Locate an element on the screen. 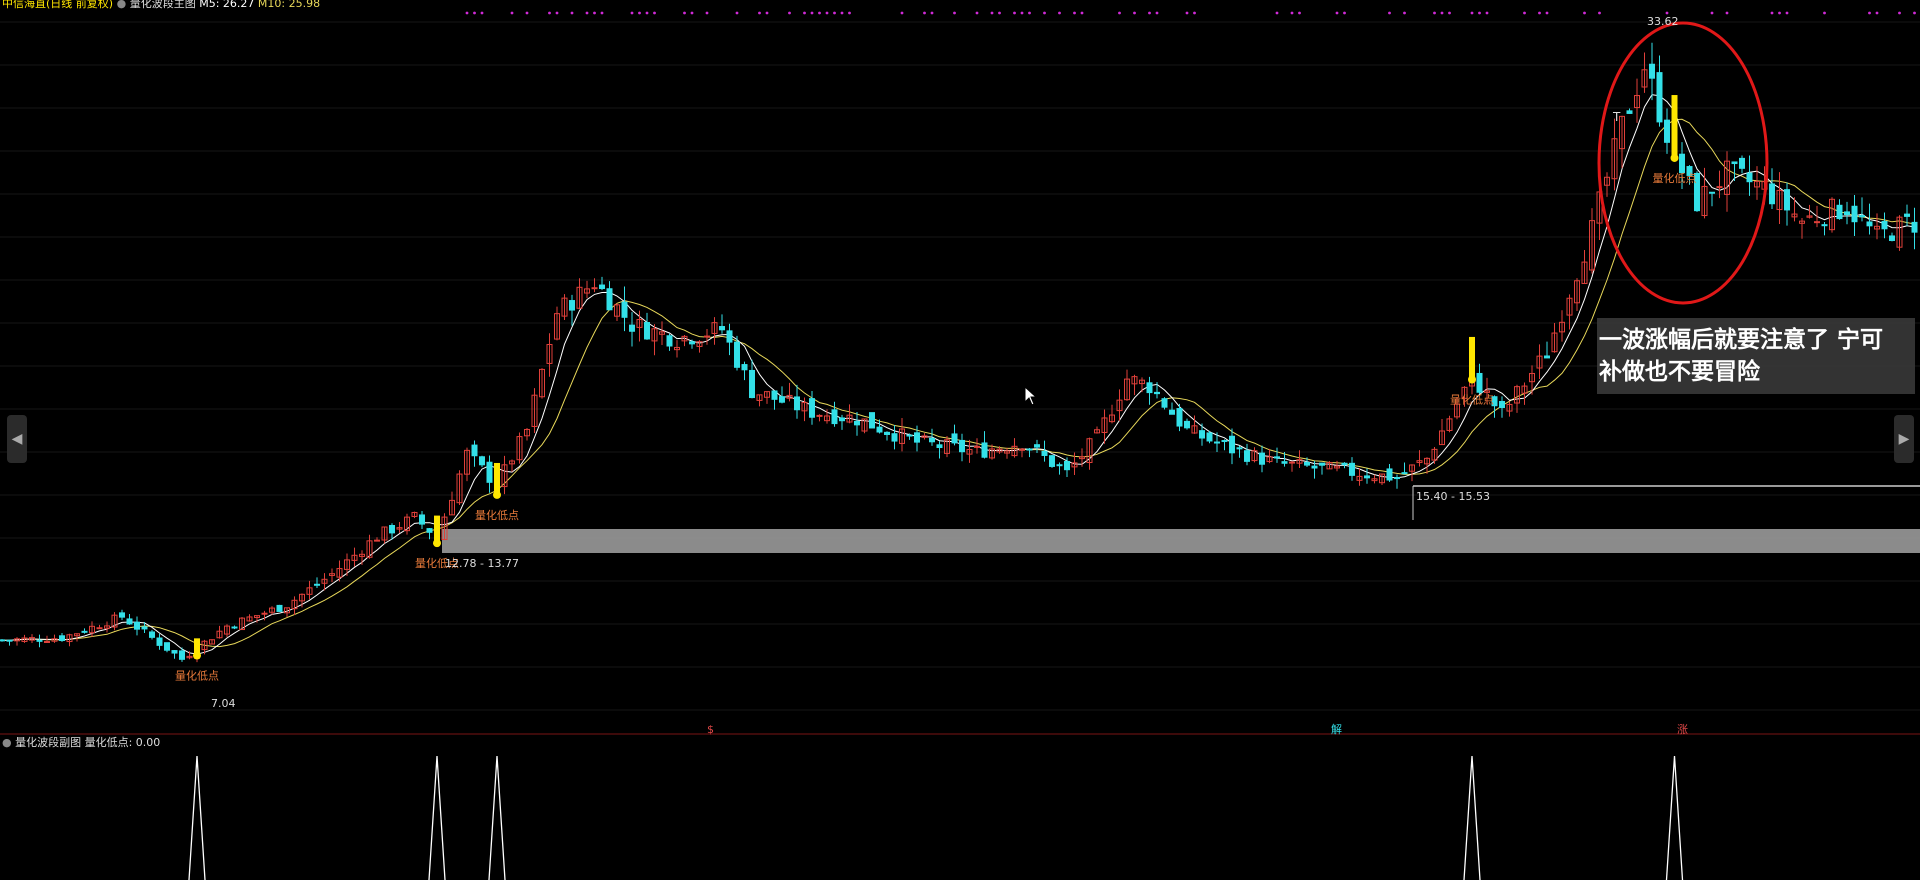 The image size is (1920, 880). sub-indicator-name: 量化波段副图 is located at coordinates (48, 742).